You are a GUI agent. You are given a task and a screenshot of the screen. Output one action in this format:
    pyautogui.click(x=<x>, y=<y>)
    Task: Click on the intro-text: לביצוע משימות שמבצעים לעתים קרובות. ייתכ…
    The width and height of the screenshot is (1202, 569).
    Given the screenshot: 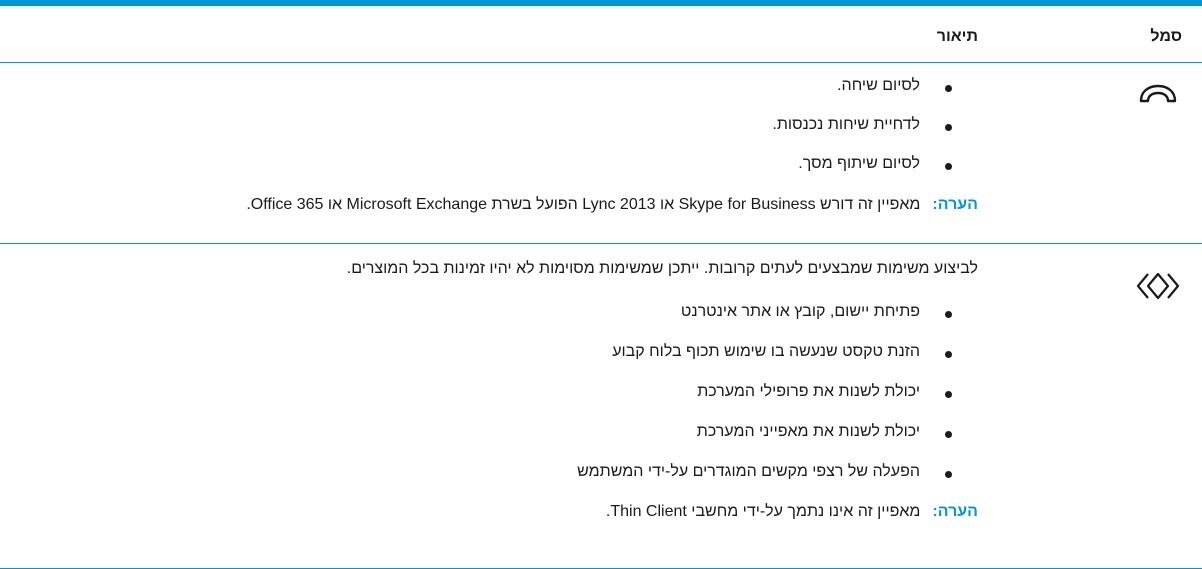 What is the action you would take?
    pyautogui.click(x=662, y=268)
    